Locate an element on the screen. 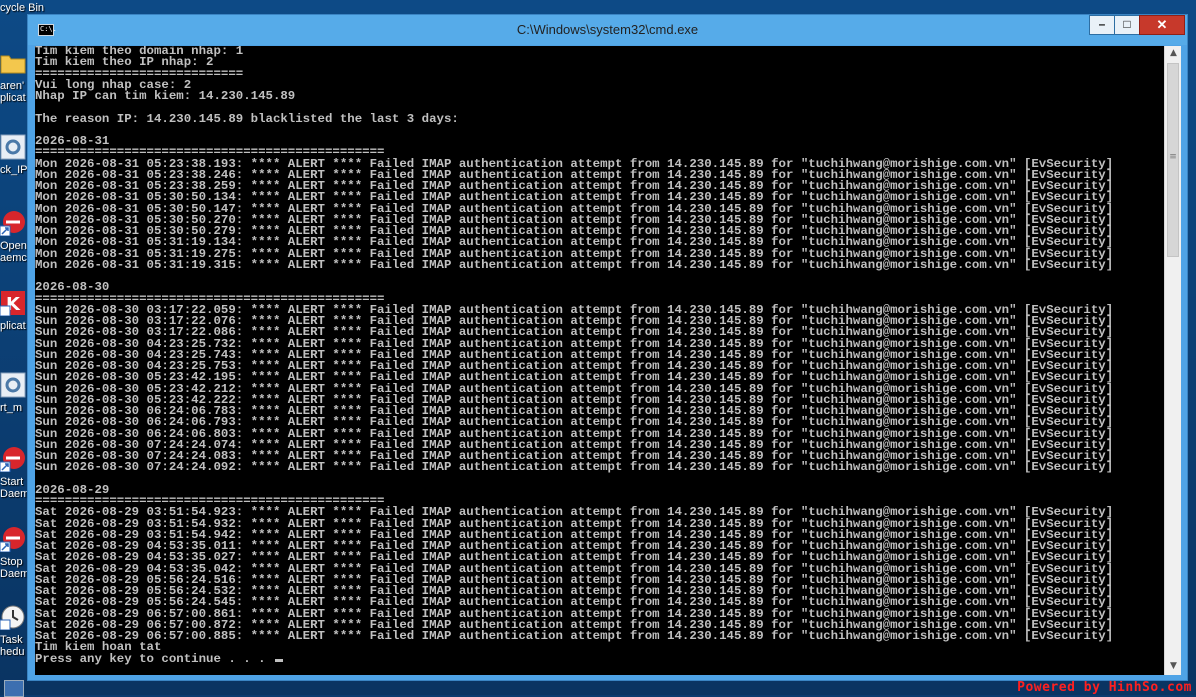 The width and height of the screenshot is (1196, 697). desktop-icon-stop-daemon: Stop Daem is located at coordinates (14, 553).